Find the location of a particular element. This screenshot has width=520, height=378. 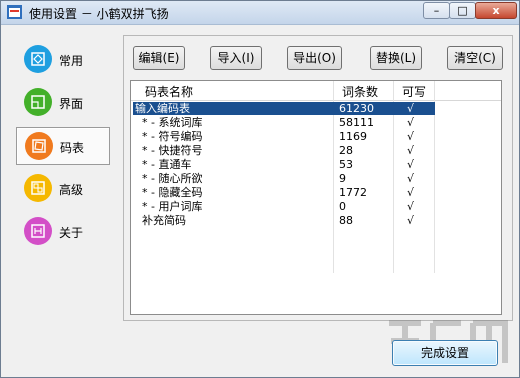

close-button: x is located at coordinates (496, 10).